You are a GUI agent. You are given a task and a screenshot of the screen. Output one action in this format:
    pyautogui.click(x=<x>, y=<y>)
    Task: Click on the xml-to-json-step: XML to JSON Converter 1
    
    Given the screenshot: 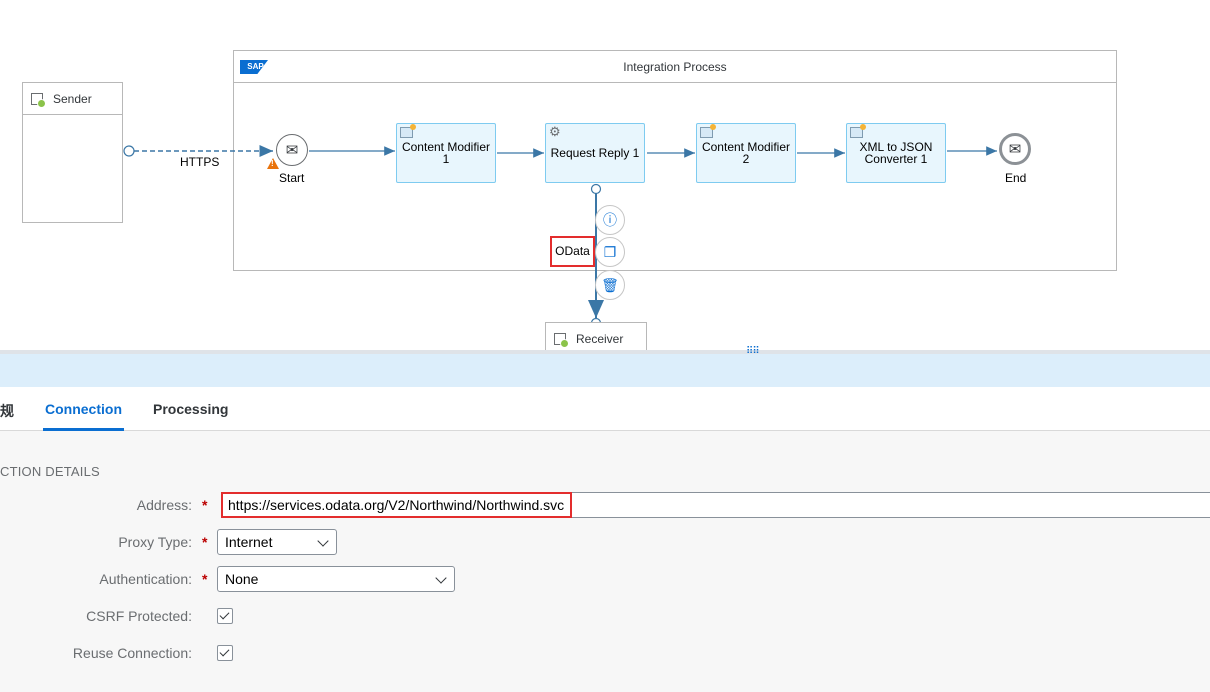 What is the action you would take?
    pyautogui.click(x=896, y=153)
    